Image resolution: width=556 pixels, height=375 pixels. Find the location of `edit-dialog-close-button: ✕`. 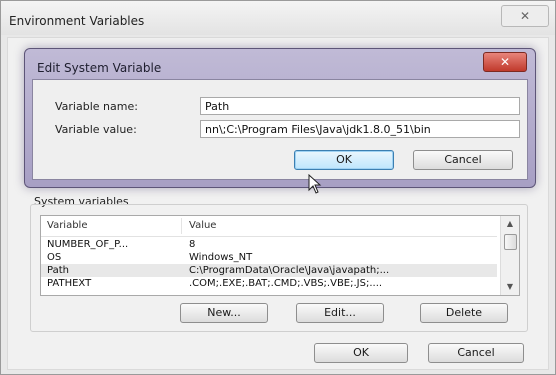

edit-dialog-close-button: ✕ is located at coordinates (505, 62).